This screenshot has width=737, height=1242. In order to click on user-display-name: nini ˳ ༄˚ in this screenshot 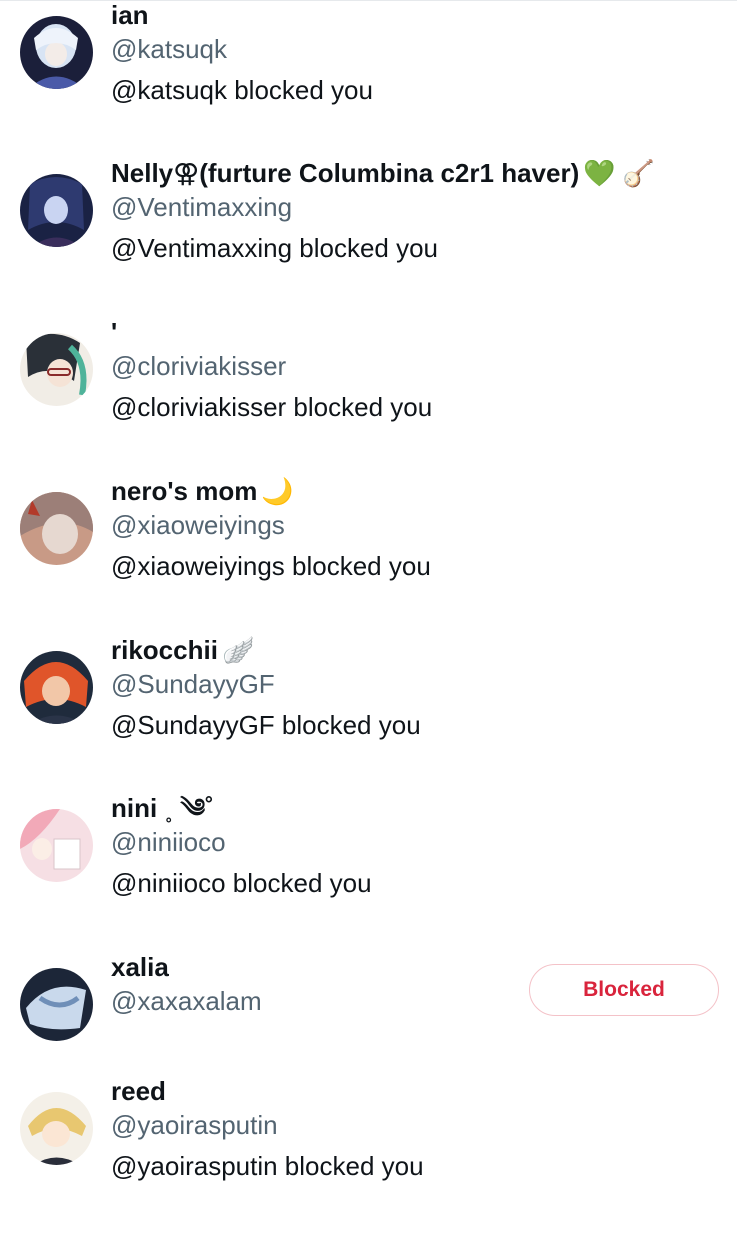, I will do `click(164, 808)`.